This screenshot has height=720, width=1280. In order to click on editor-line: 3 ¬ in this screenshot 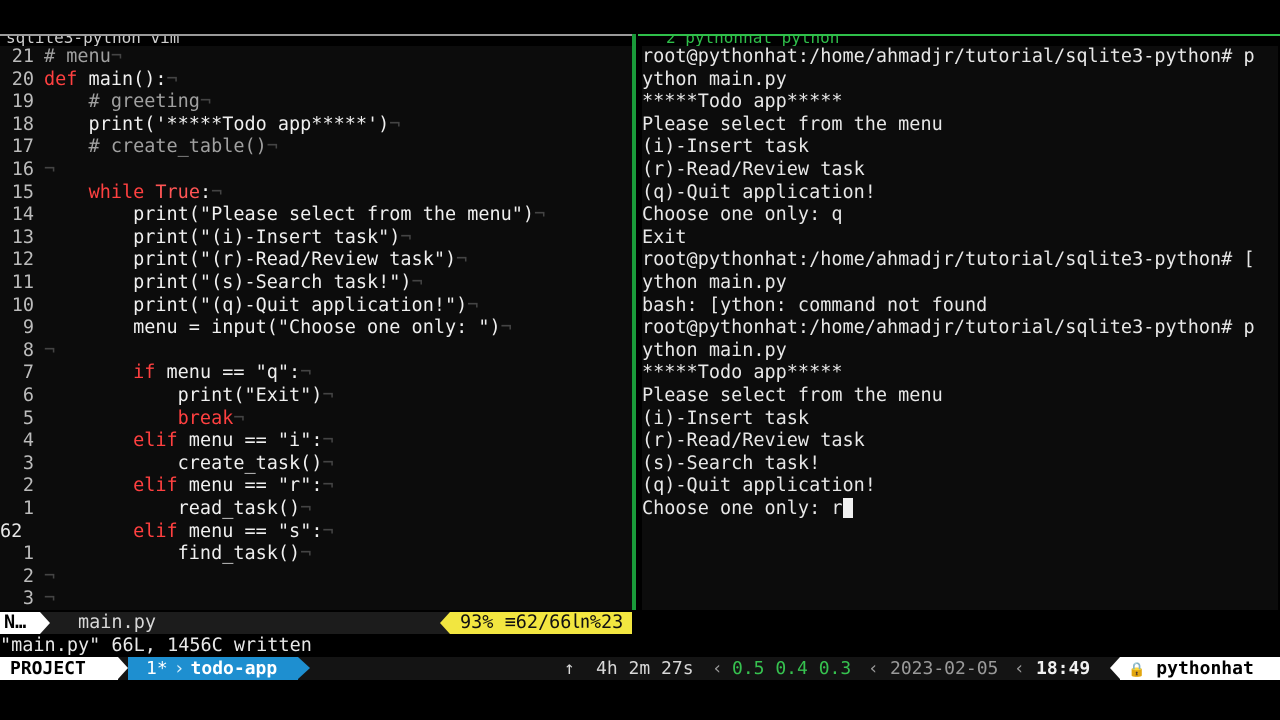, I will do `click(316, 599)`.